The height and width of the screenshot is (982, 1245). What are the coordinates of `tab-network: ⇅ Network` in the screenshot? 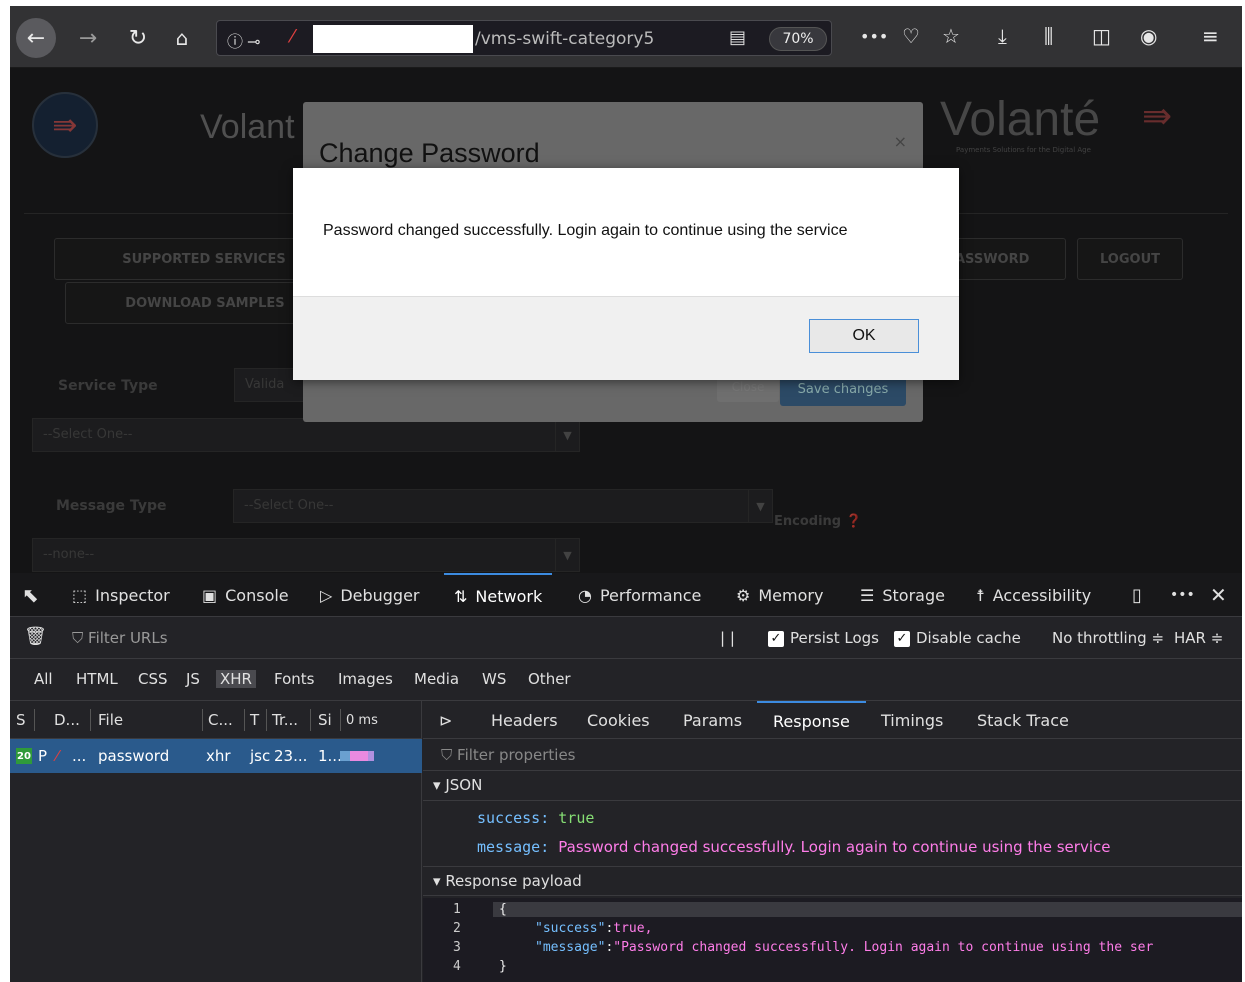 It's located at (498, 595).